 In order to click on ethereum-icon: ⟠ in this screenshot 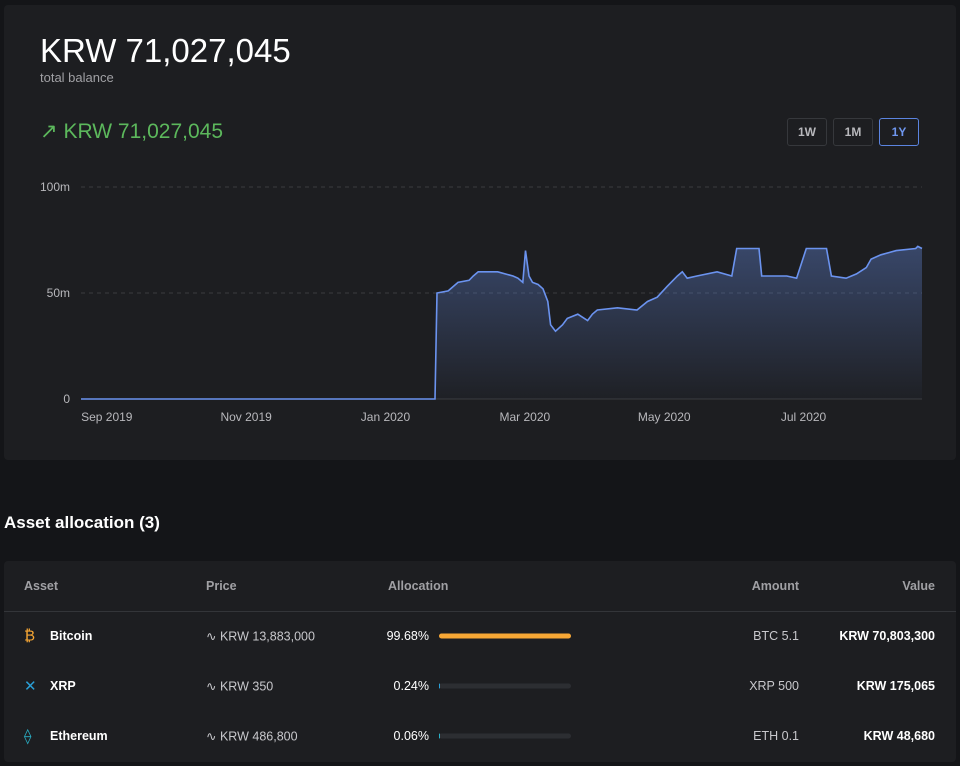, I will do `click(28, 736)`.